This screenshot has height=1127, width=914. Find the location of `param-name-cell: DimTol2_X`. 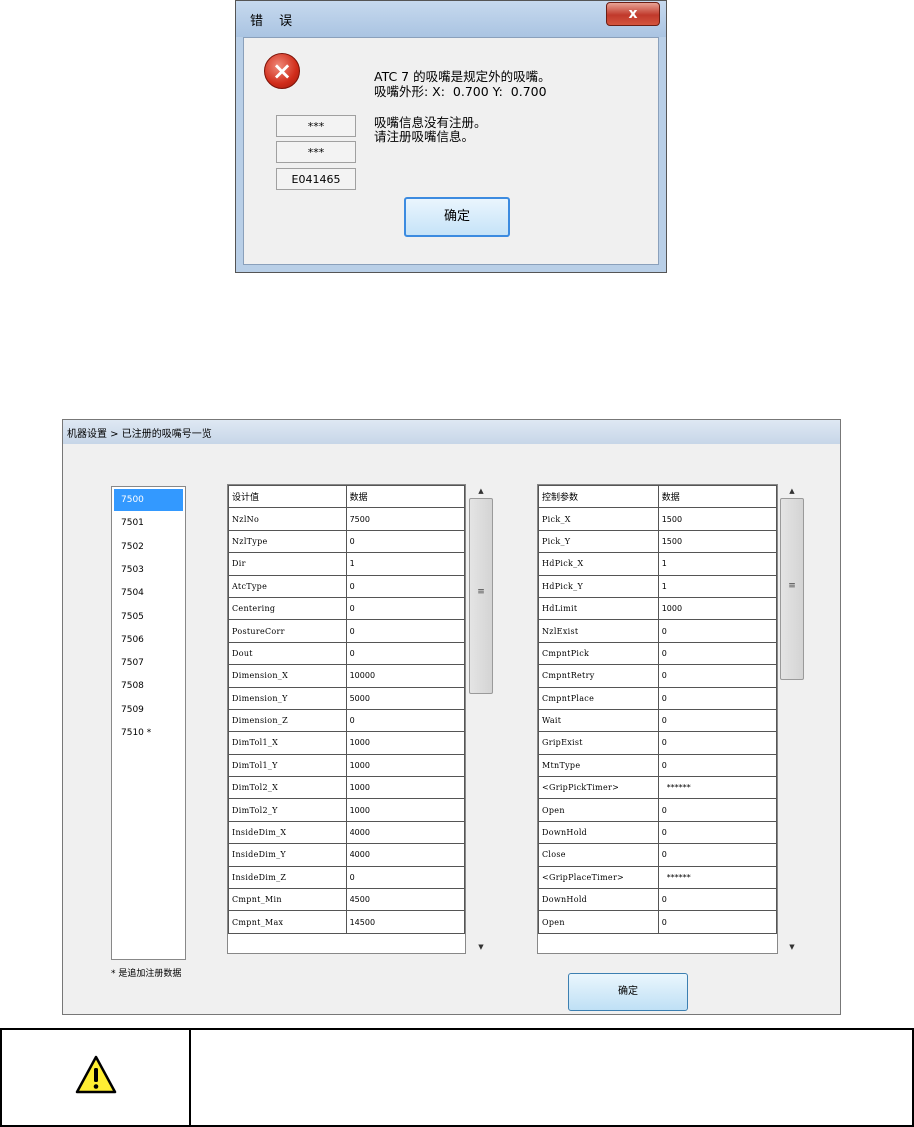

param-name-cell: DimTol2_X is located at coordinates (287, 788).